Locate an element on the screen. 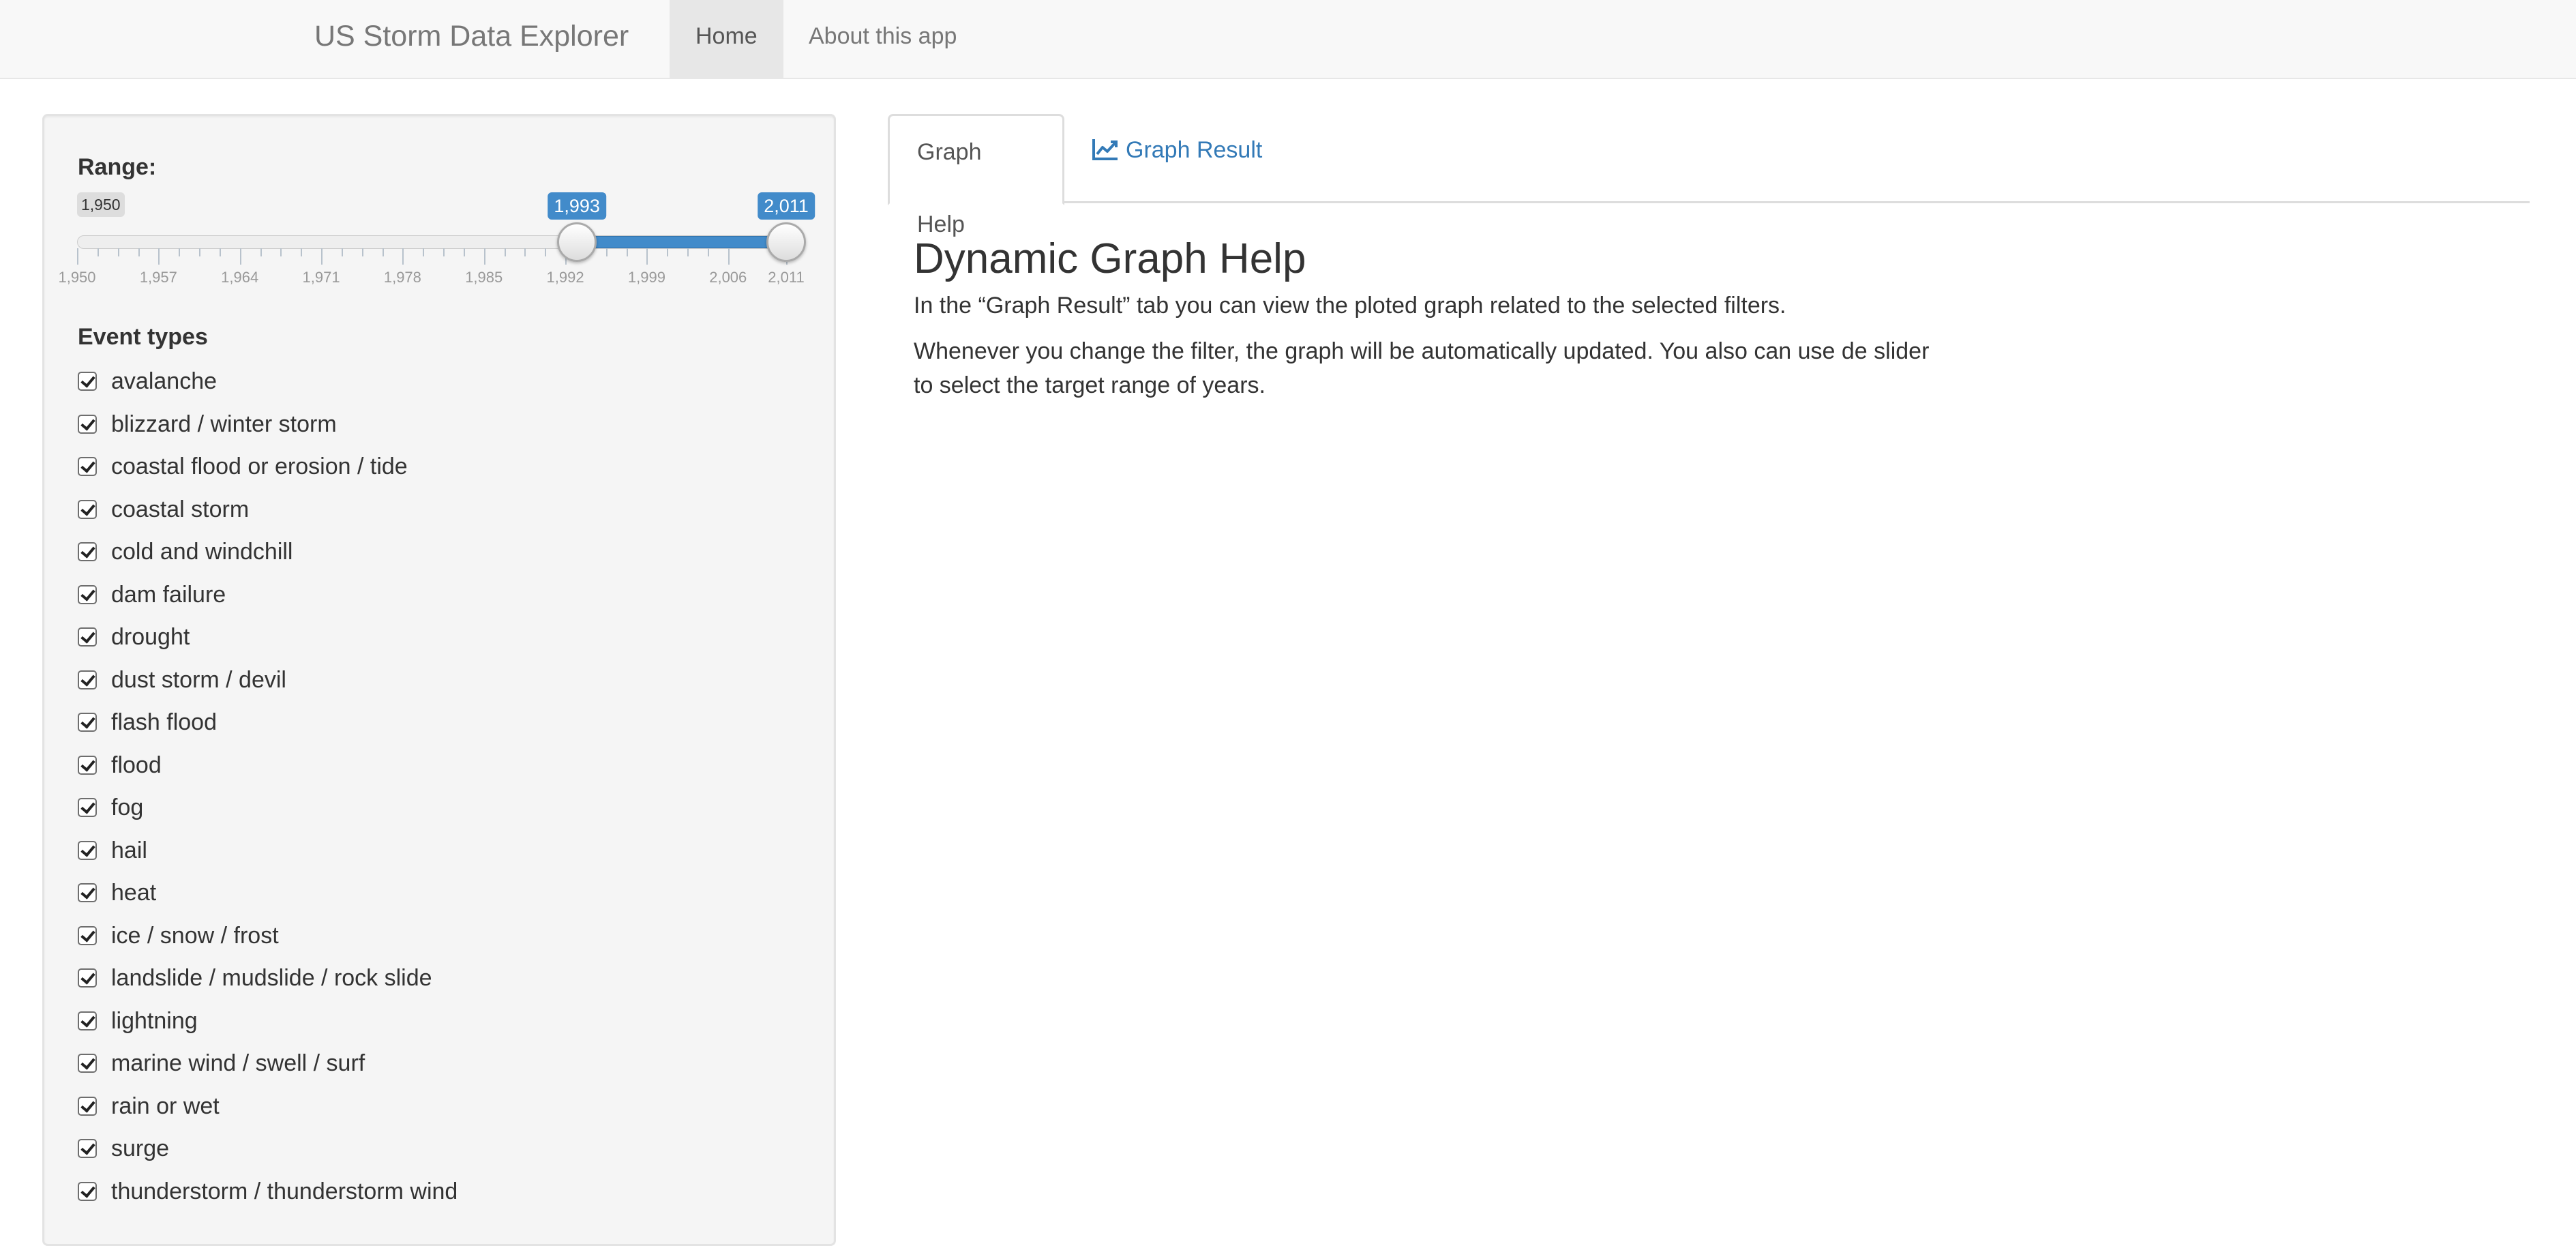  slider-tick-label: 1,978 is located at coordinates (402, 277).